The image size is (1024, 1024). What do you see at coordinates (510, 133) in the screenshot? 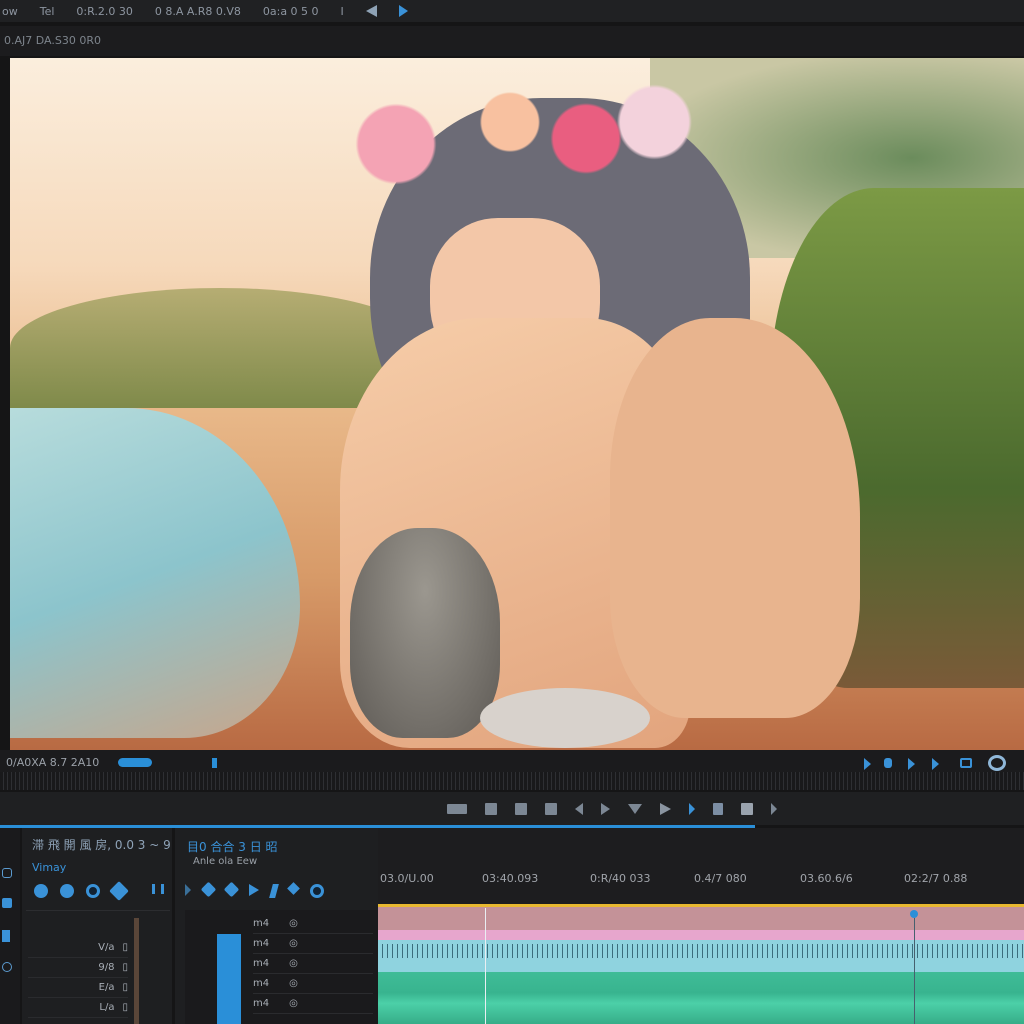
I see `flower-crown` at bounding box center [510, 133].